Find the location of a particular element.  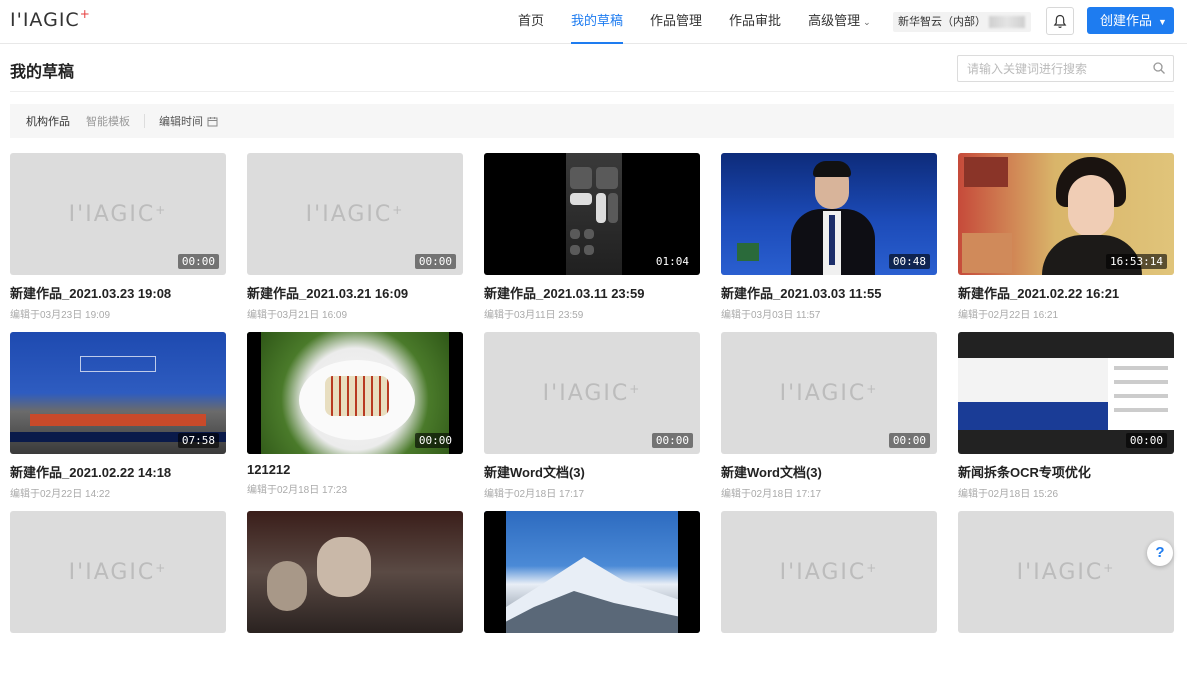

thumb-art-drama is located at coordinates (355, 572).